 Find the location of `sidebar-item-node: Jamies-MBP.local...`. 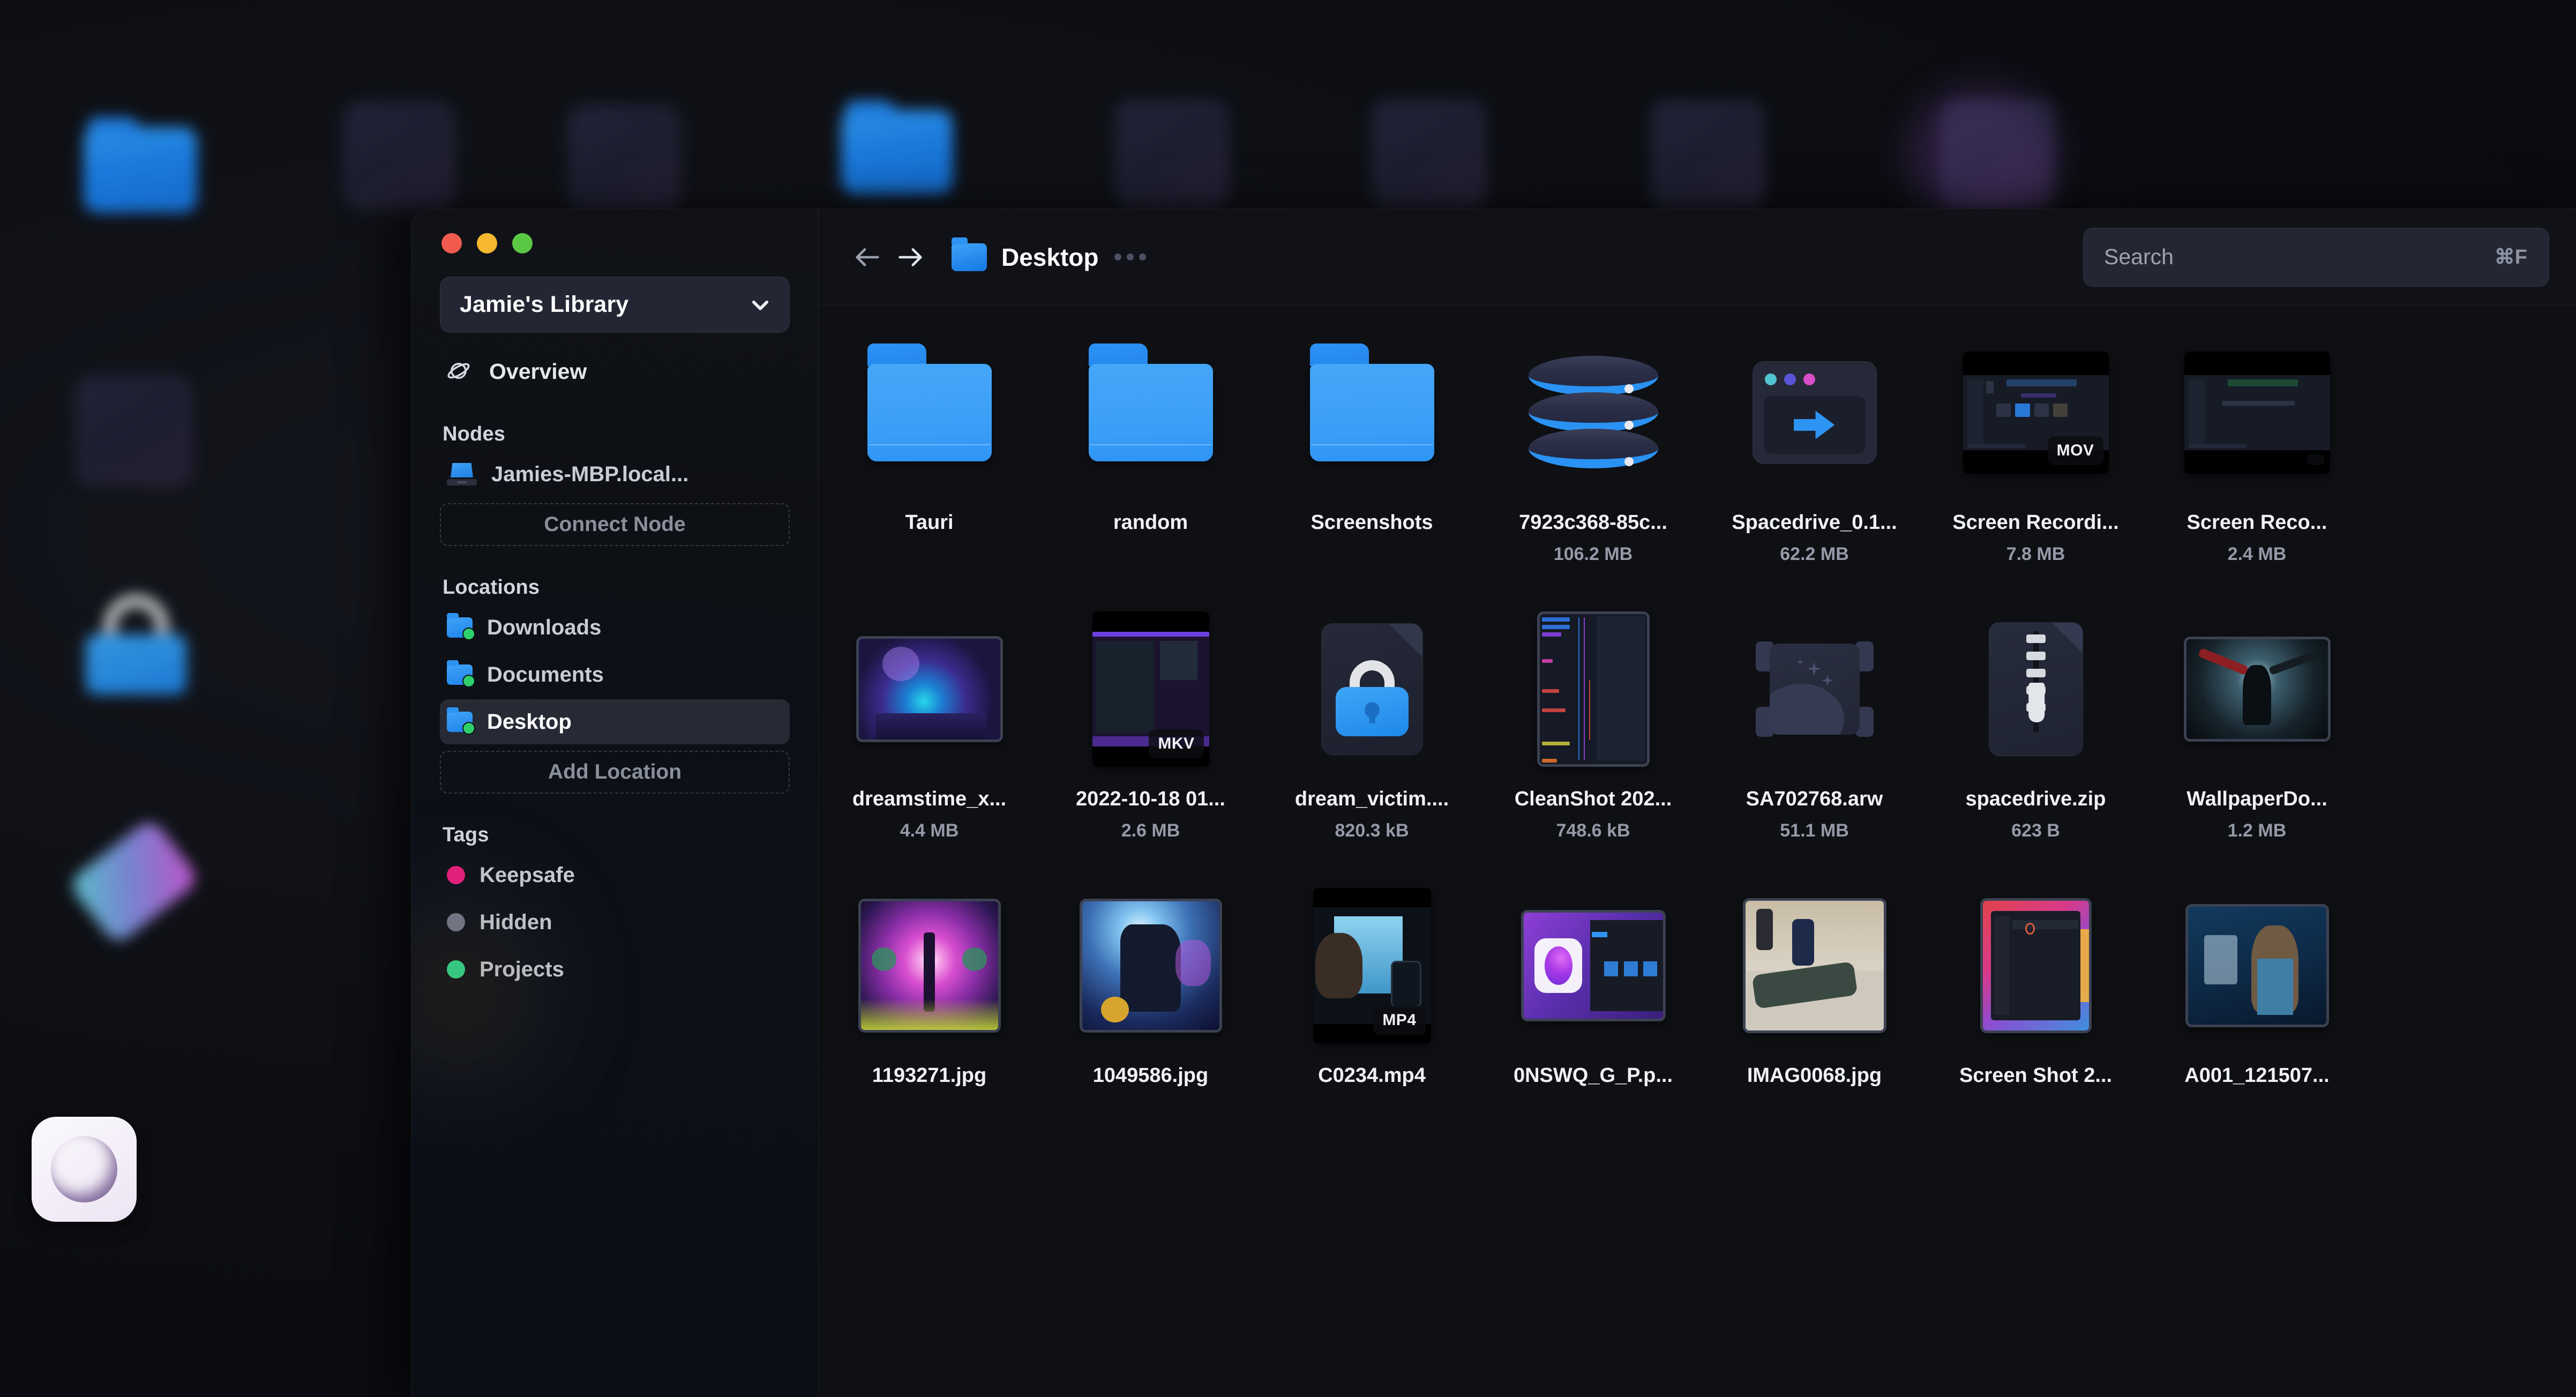

sidebar-item-node: Jamies-MBP.local... is located at coordinates (615, 474).